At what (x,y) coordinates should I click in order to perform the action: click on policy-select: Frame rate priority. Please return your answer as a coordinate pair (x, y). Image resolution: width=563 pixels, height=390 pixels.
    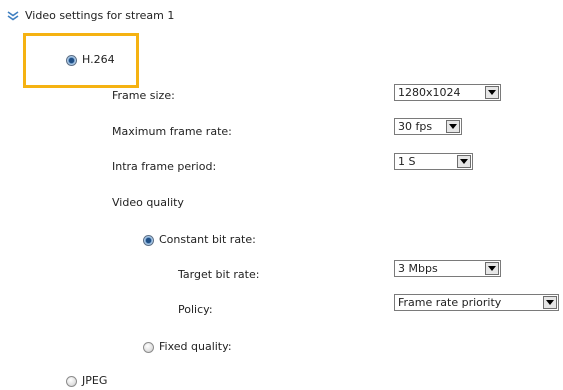
    Looking at the image, I should click on (476, 302).